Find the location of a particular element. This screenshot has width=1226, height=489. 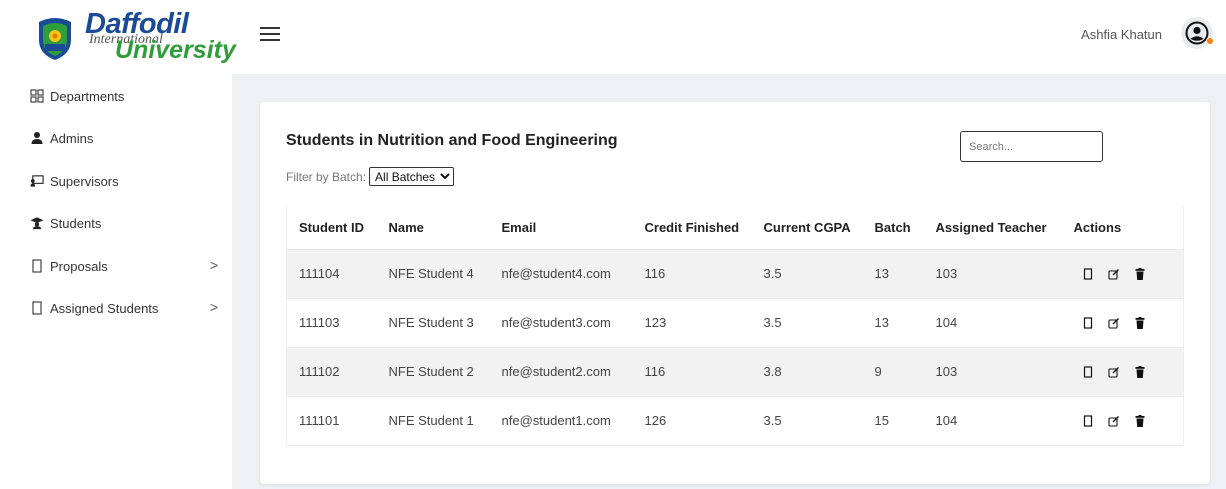

column-header: Email is located at coordinates (561, 228).